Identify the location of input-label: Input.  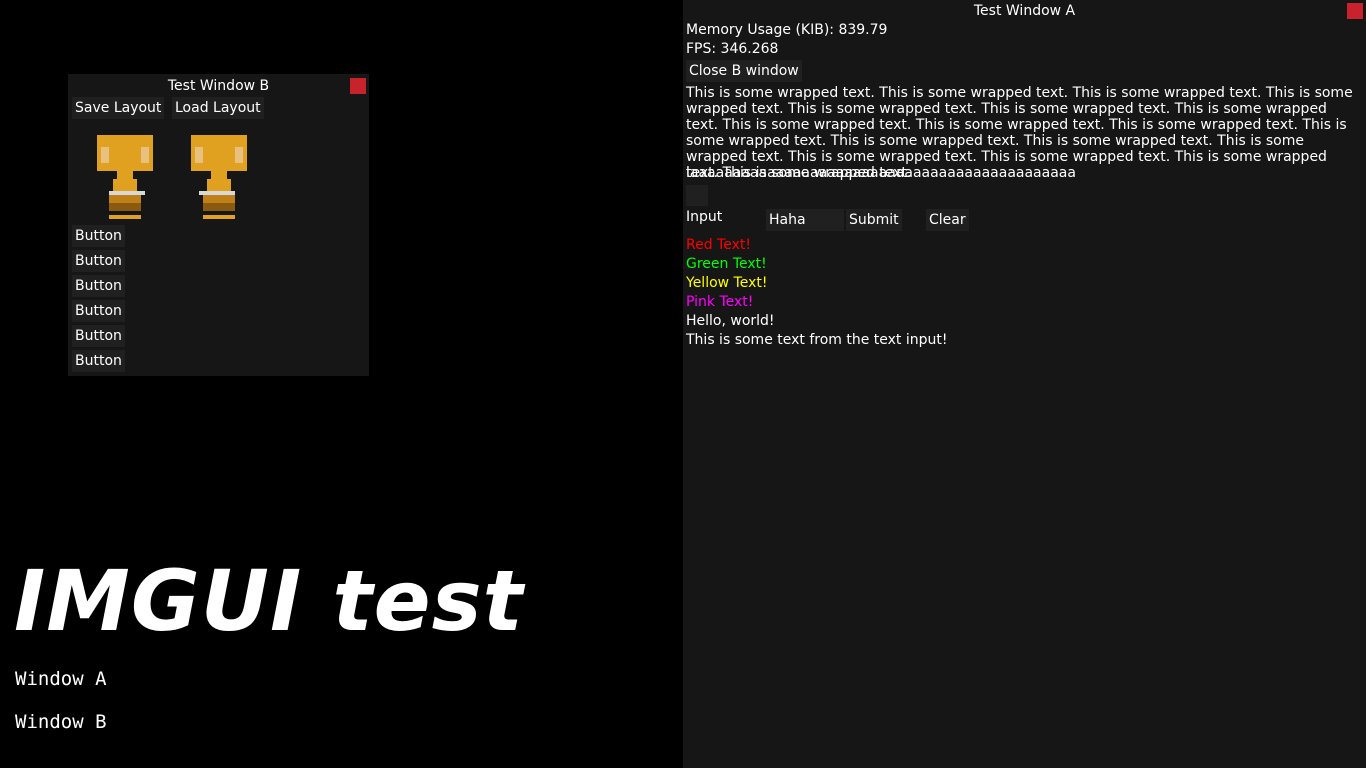
(704, 217).